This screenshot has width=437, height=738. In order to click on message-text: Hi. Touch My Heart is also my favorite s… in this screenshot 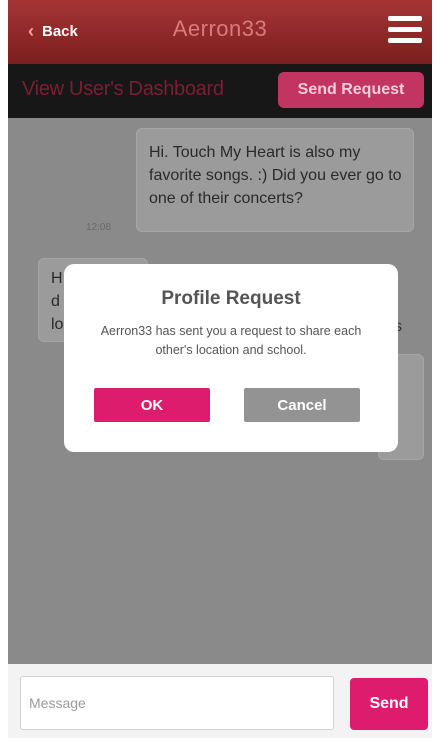, I will do `click(275, 176)`.